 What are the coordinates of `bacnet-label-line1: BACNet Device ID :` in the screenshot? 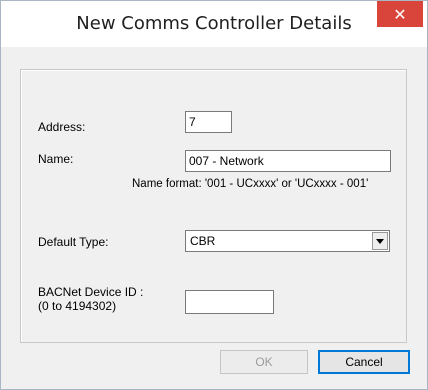 It's located at (91, 292).